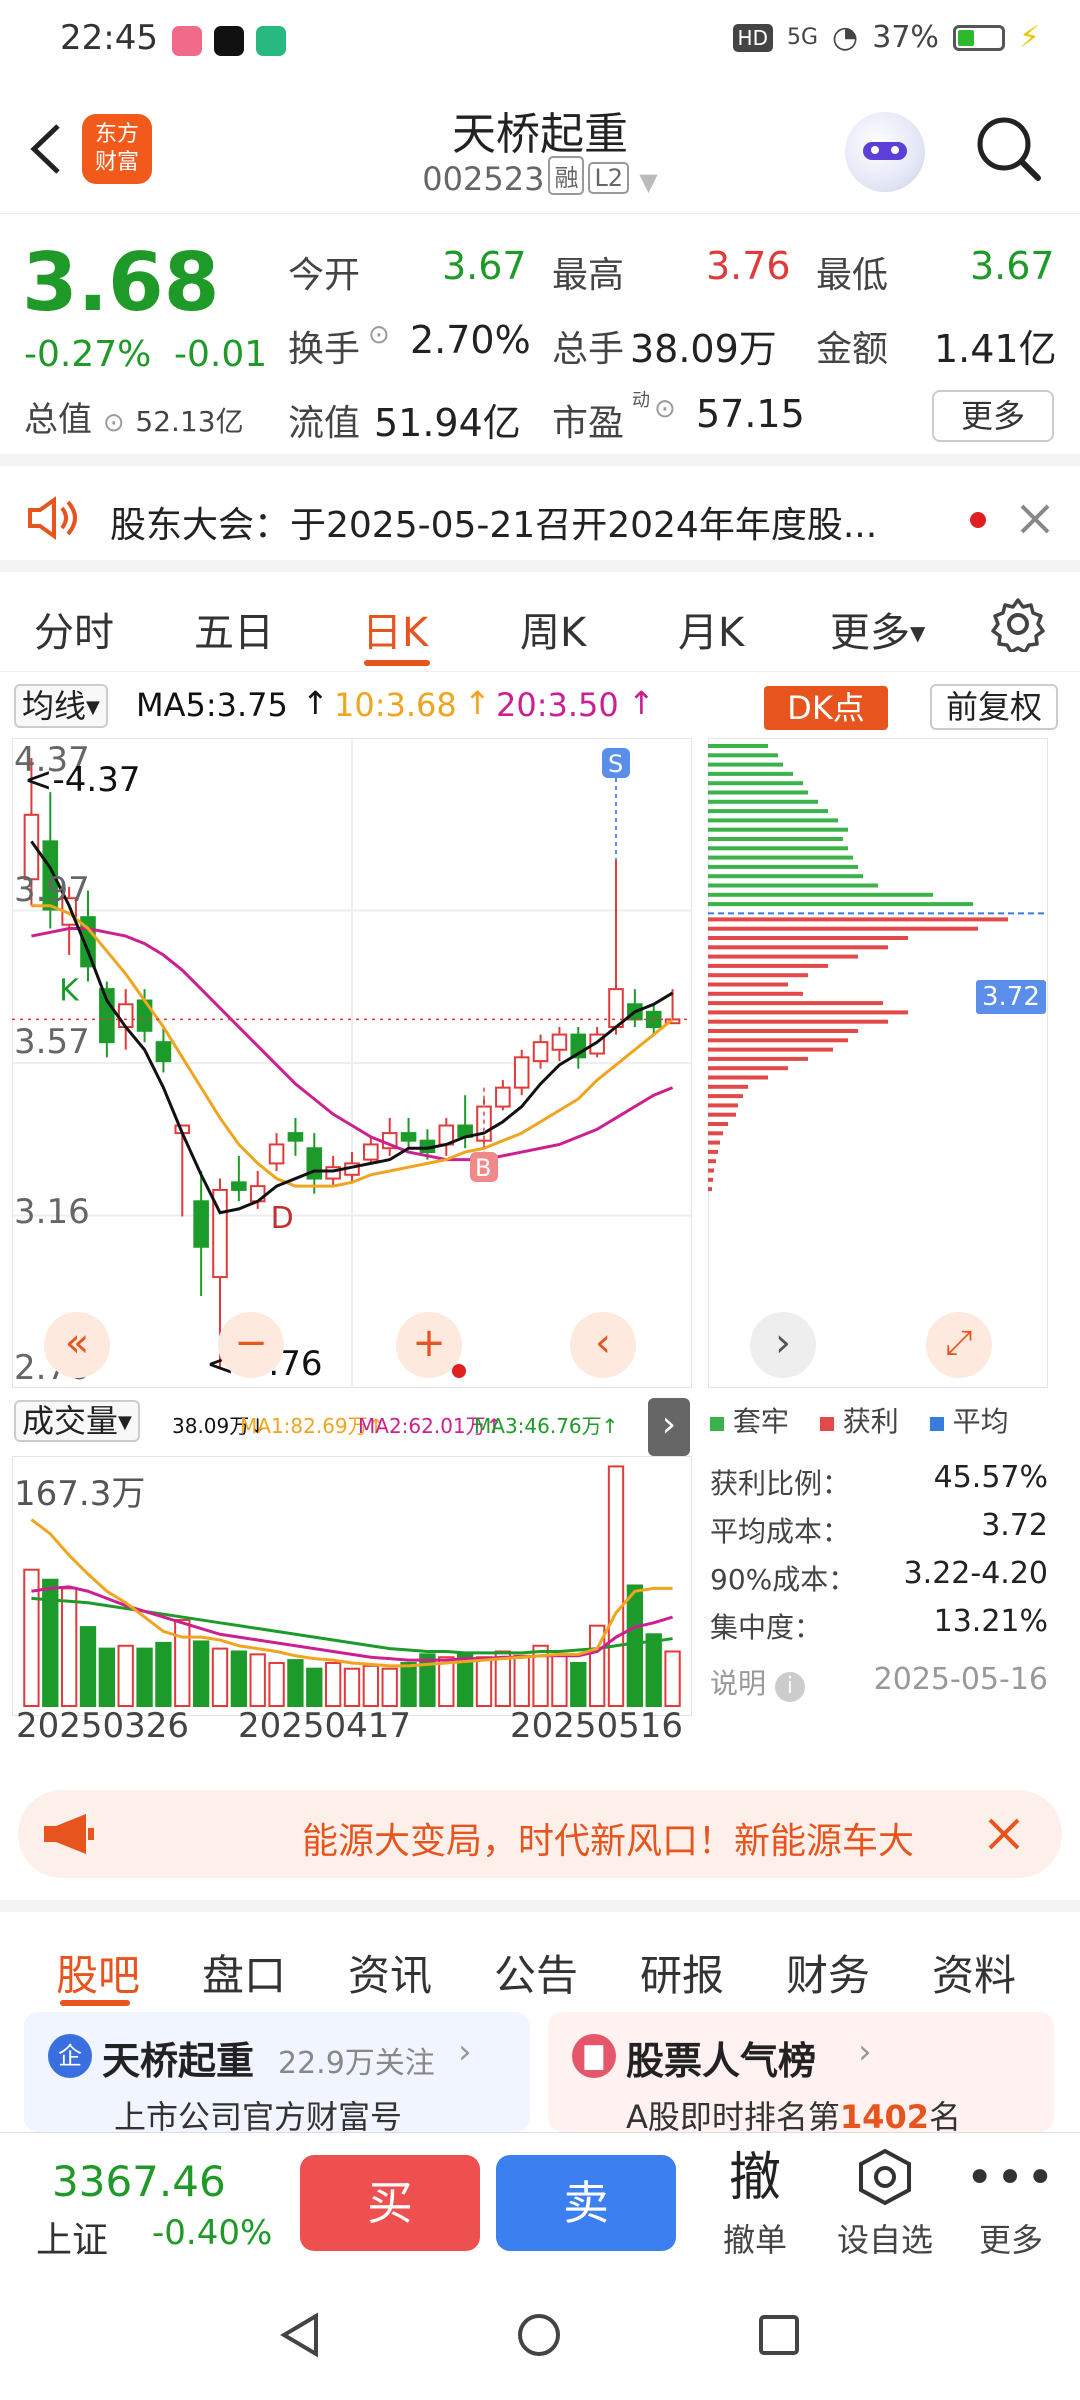 The width and height of the screenshot is (1080, 2400). I want to click on tab-intraday: 分时, so click(74, 629).